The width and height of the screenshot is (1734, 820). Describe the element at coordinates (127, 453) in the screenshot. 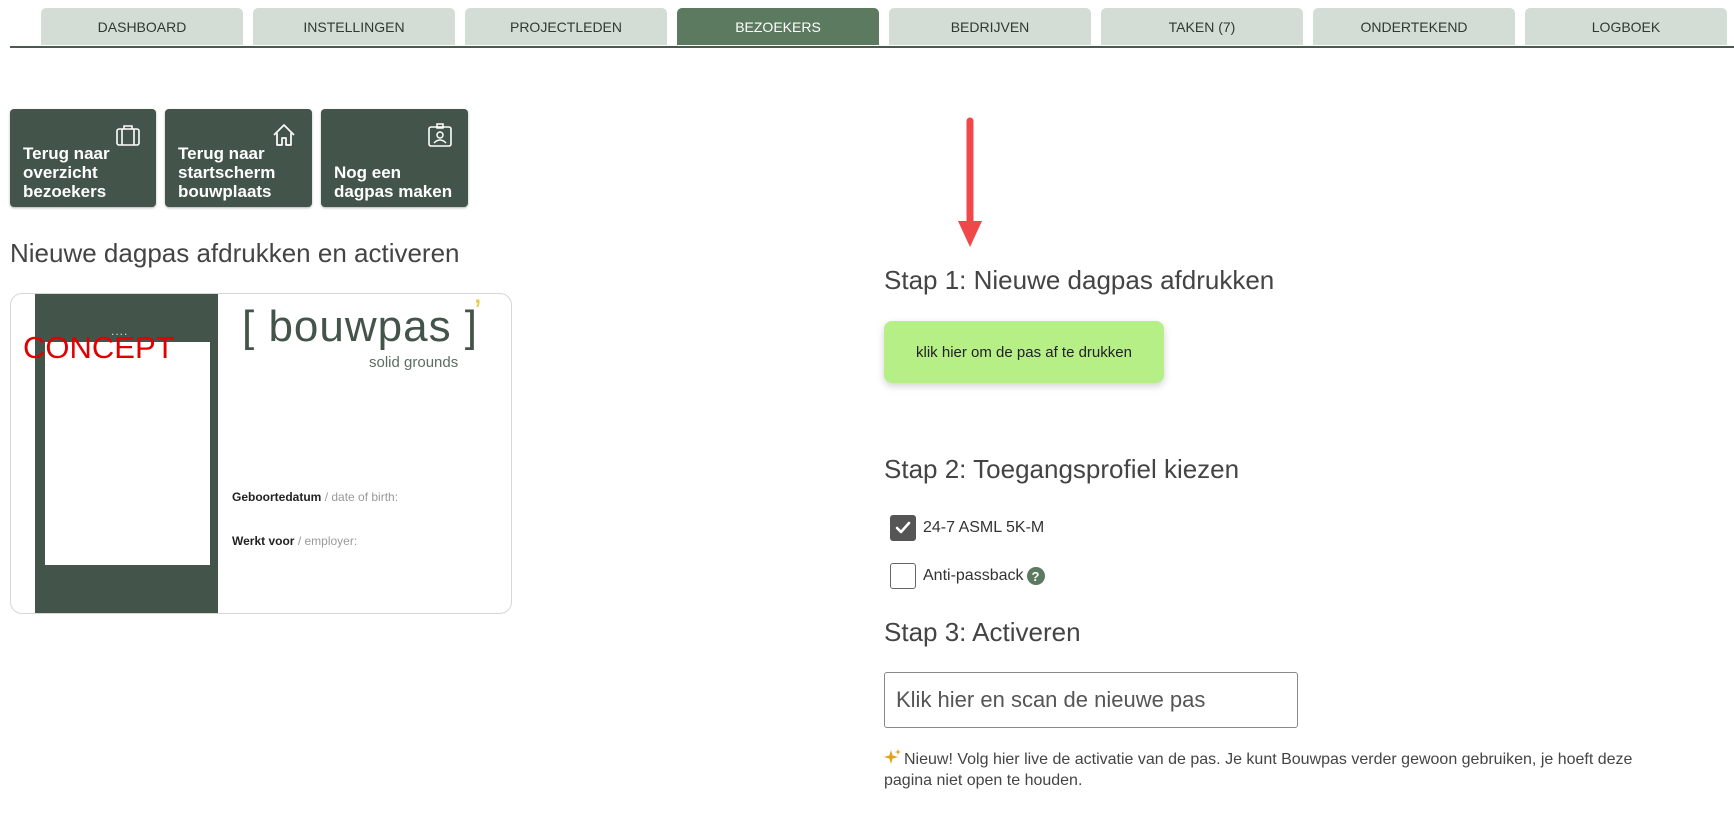

I see `photo-placeholder` at that location.